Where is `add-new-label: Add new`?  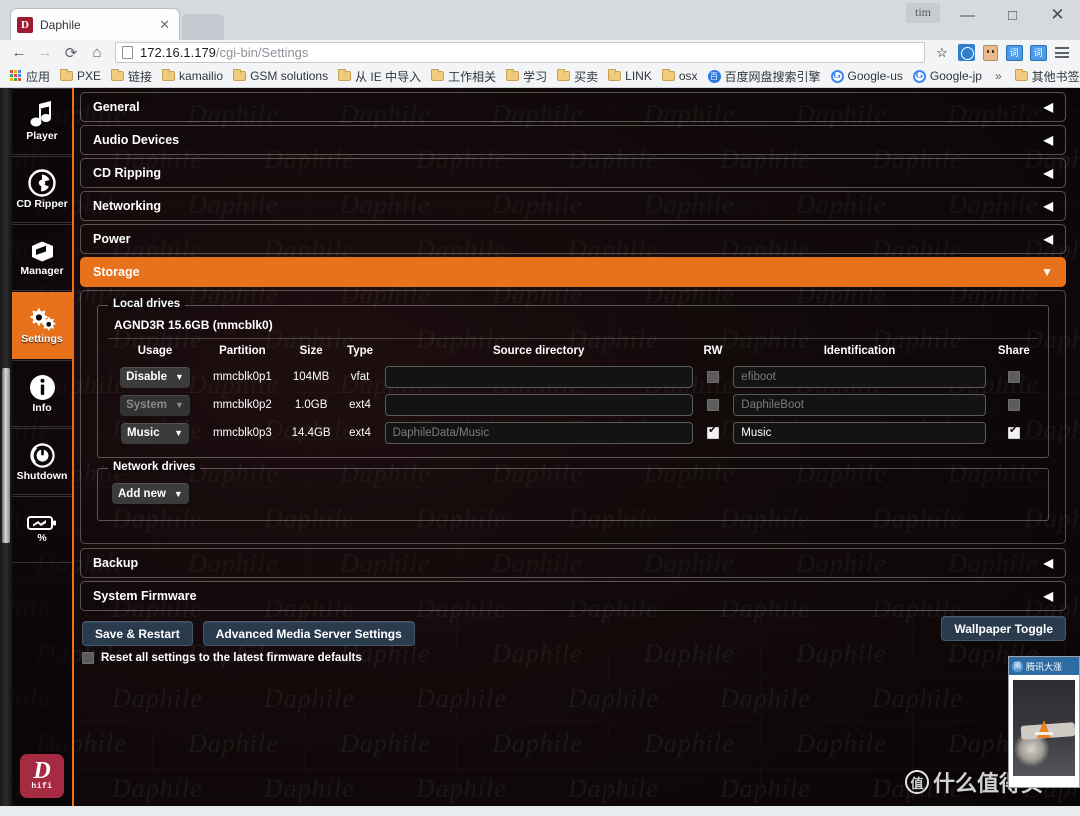
add-new-label: Add new is located at coordinates (142, 493).